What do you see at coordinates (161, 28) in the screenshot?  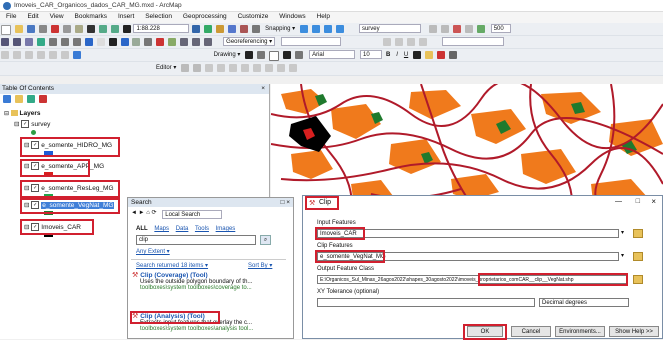 I see `scale-dropdown: 1:88.228` at bounding box center [161, 28].